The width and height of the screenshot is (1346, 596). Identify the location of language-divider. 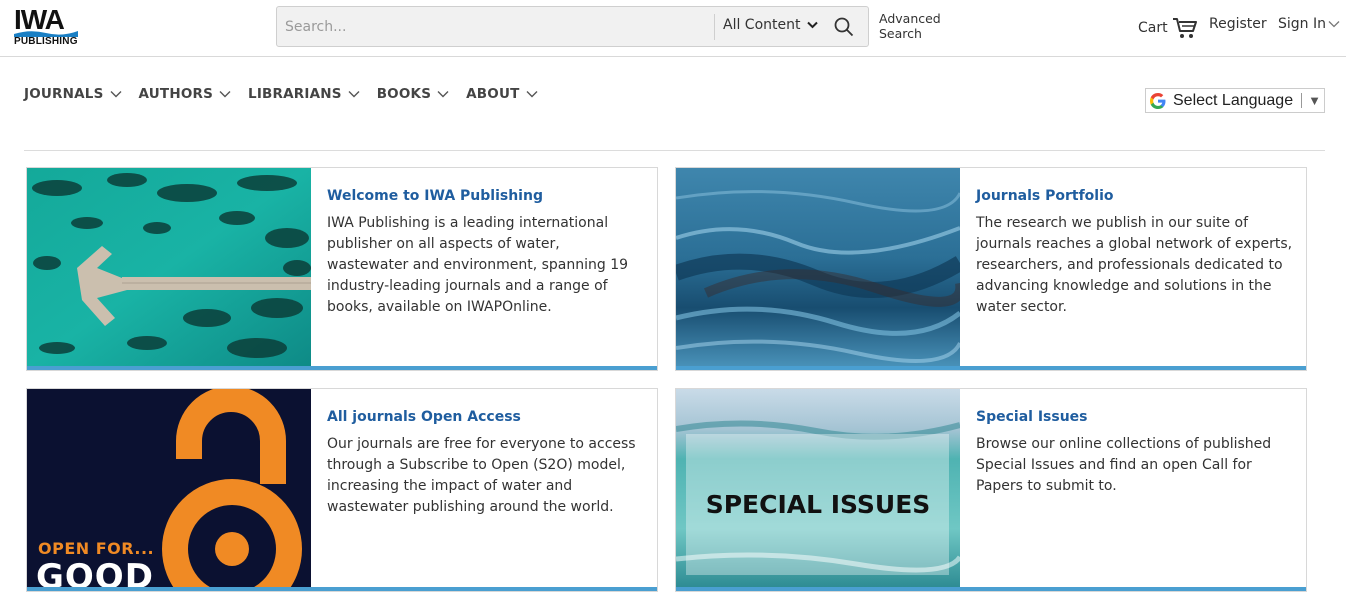
(1302, 100).